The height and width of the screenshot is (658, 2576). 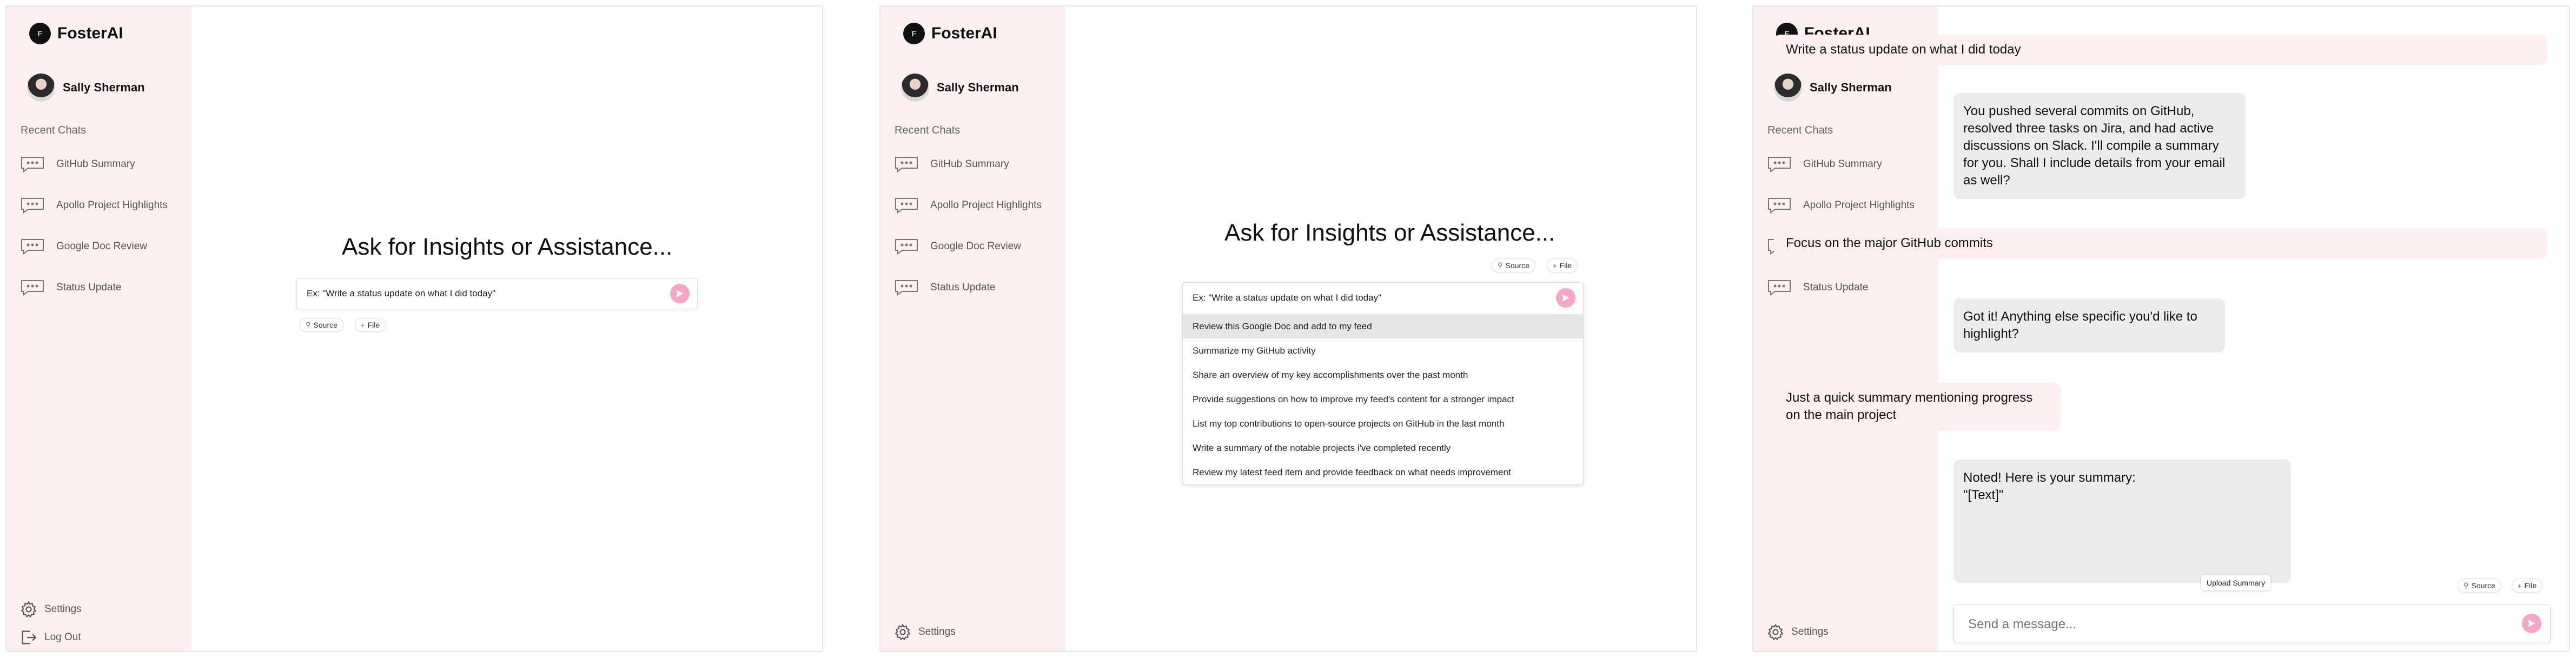 I want to click on suggestion-item: Summarize my GitHub activity, so click(x=1383, y=351).